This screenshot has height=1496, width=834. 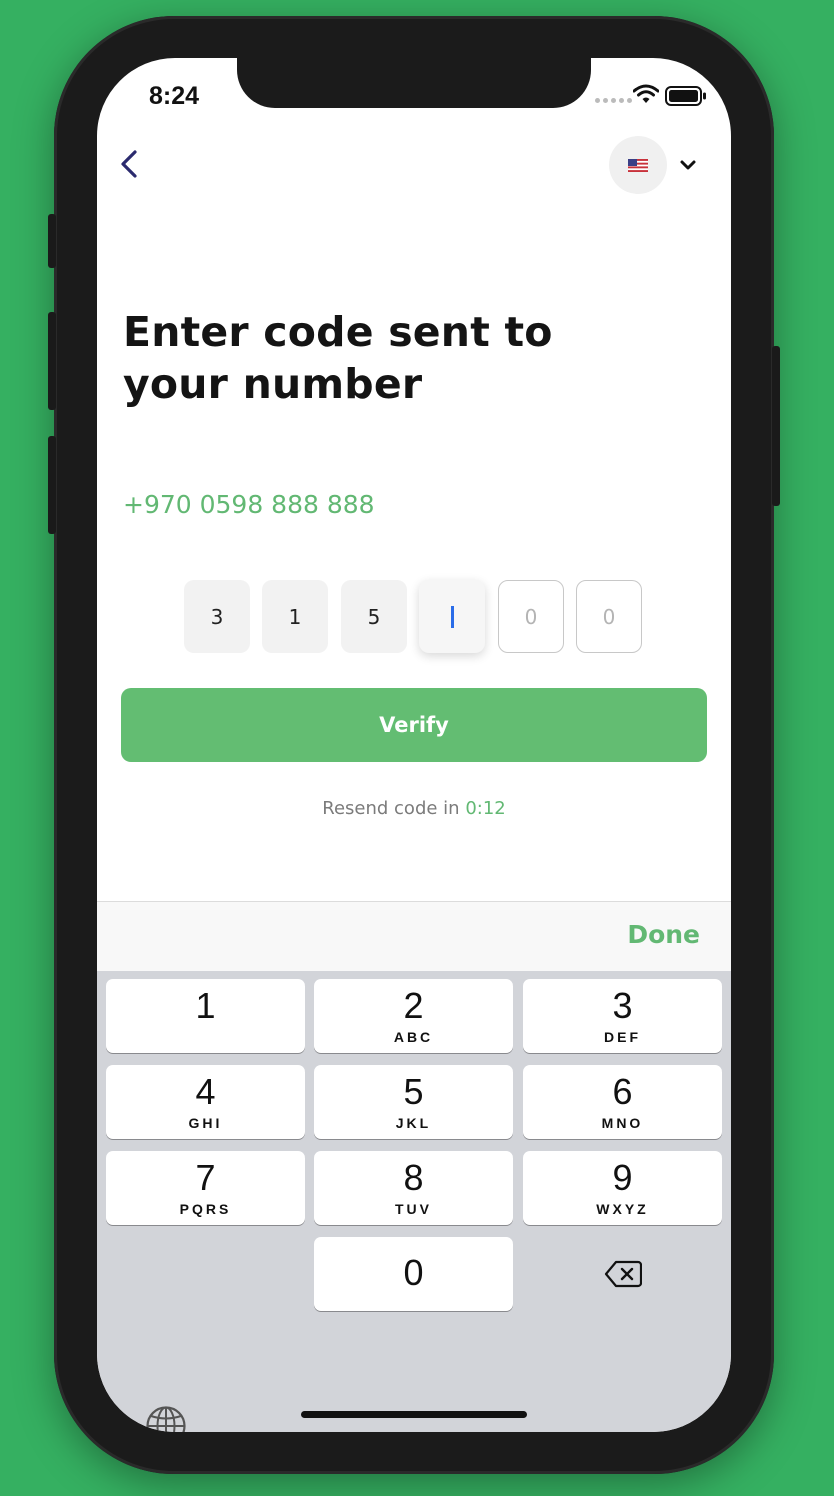 I want to click on key-0: 0, so click(x=413, y=1274).